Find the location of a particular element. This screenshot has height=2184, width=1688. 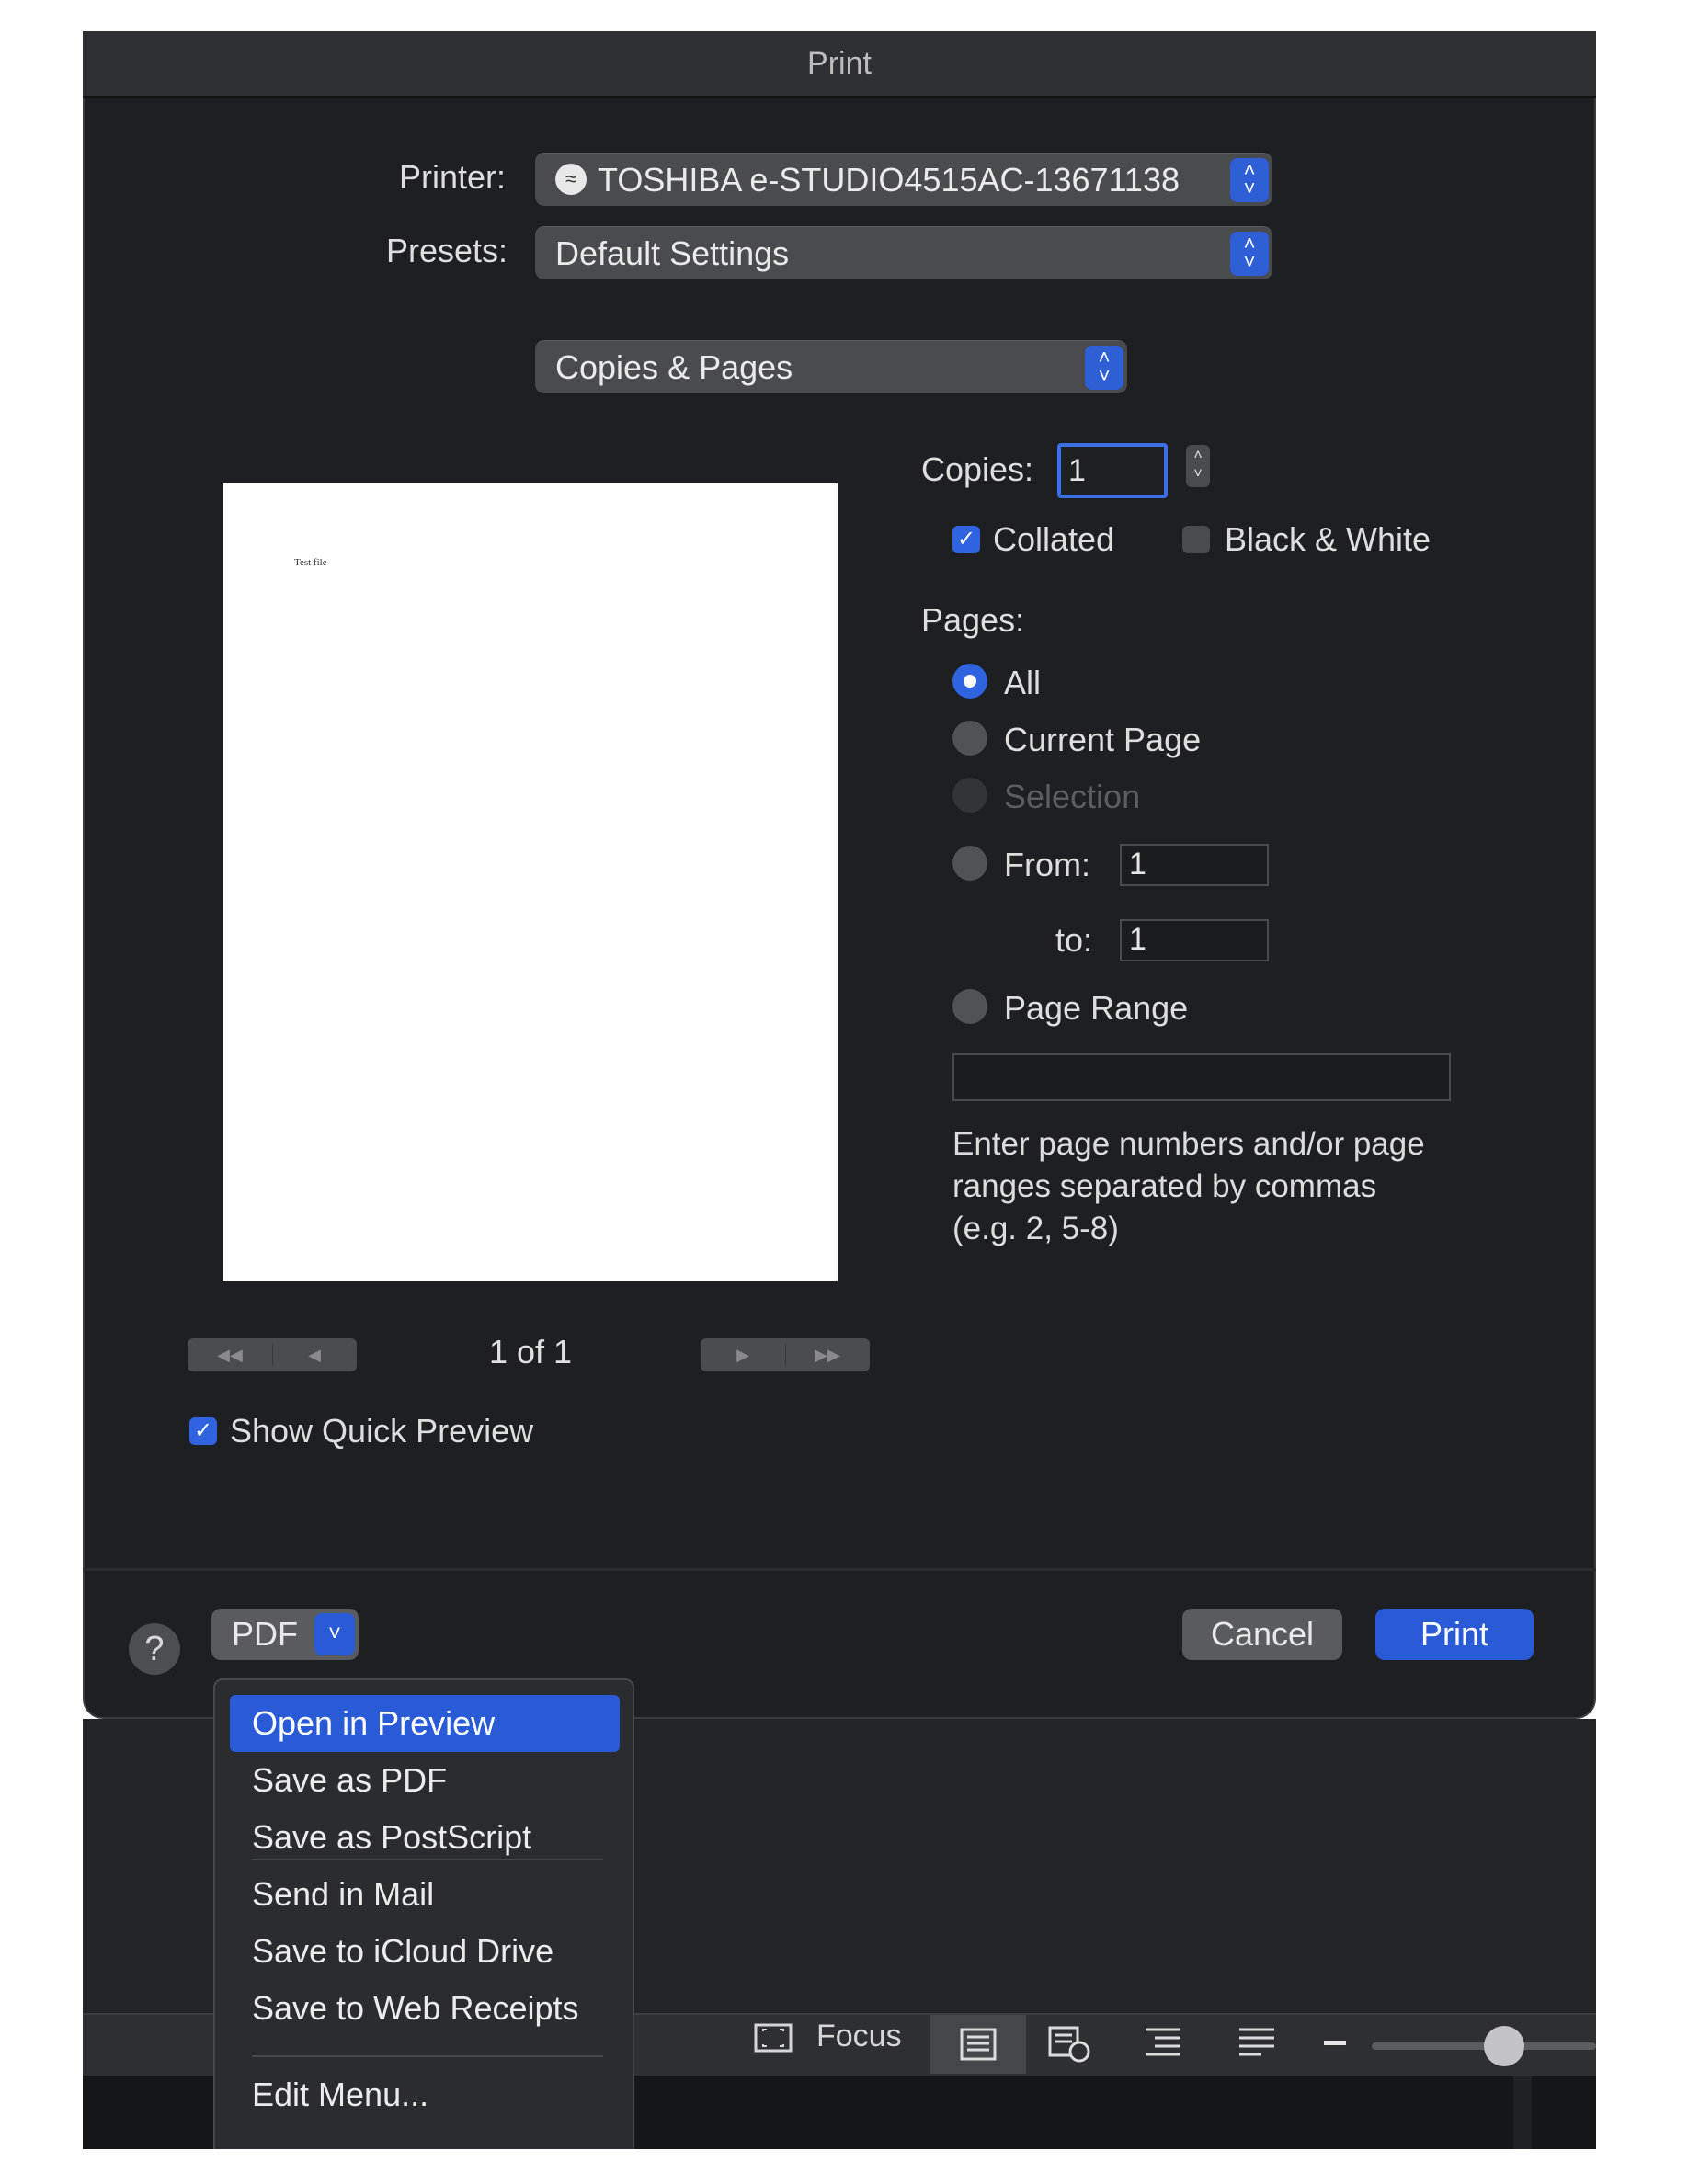

menu-item-save-to-web-receipts: Save to Web Receipts is located at coordinates (425, 2008).